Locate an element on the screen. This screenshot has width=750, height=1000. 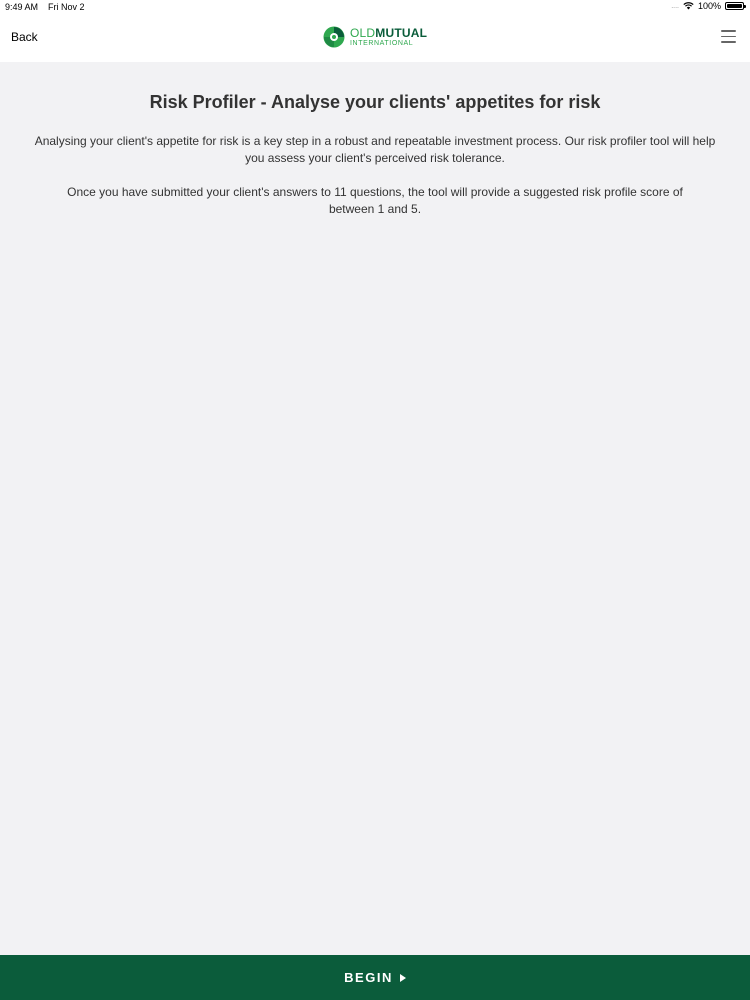
logo-mutual: MUTUAL is located at coordinates (401, 33).